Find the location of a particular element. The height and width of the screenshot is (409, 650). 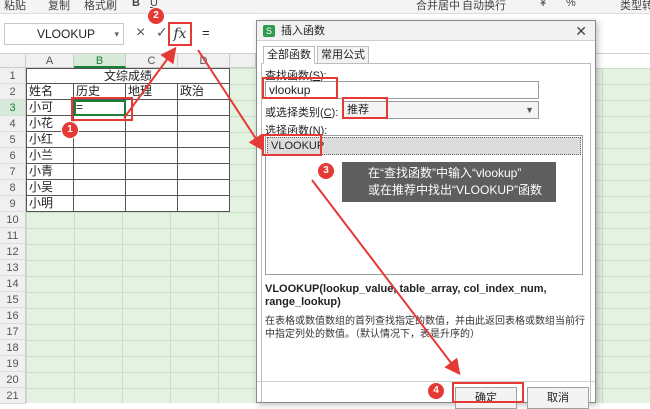

row-header: 18 is located at coordinates (13, 348).